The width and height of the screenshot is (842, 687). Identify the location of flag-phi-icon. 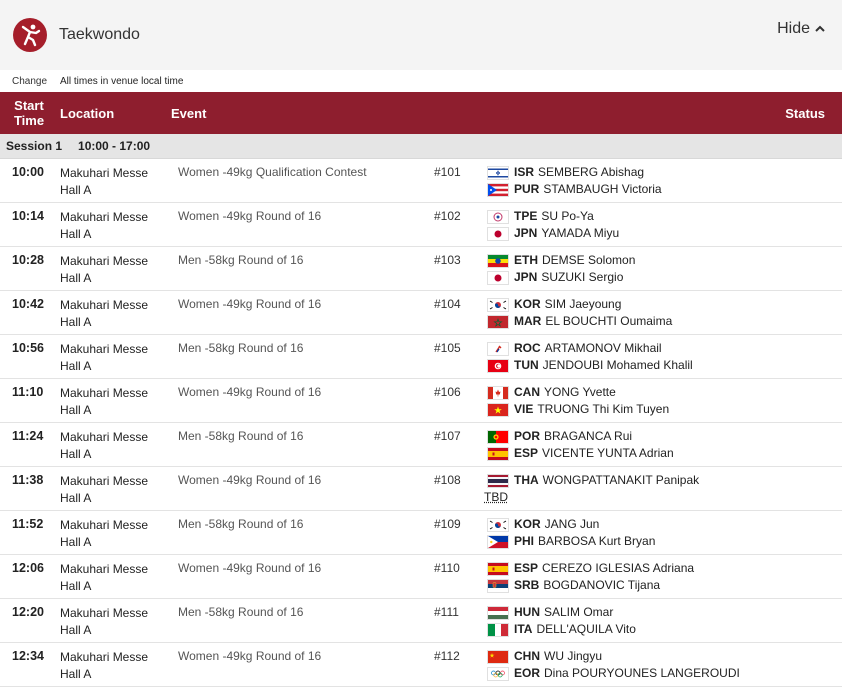
(498, 542).